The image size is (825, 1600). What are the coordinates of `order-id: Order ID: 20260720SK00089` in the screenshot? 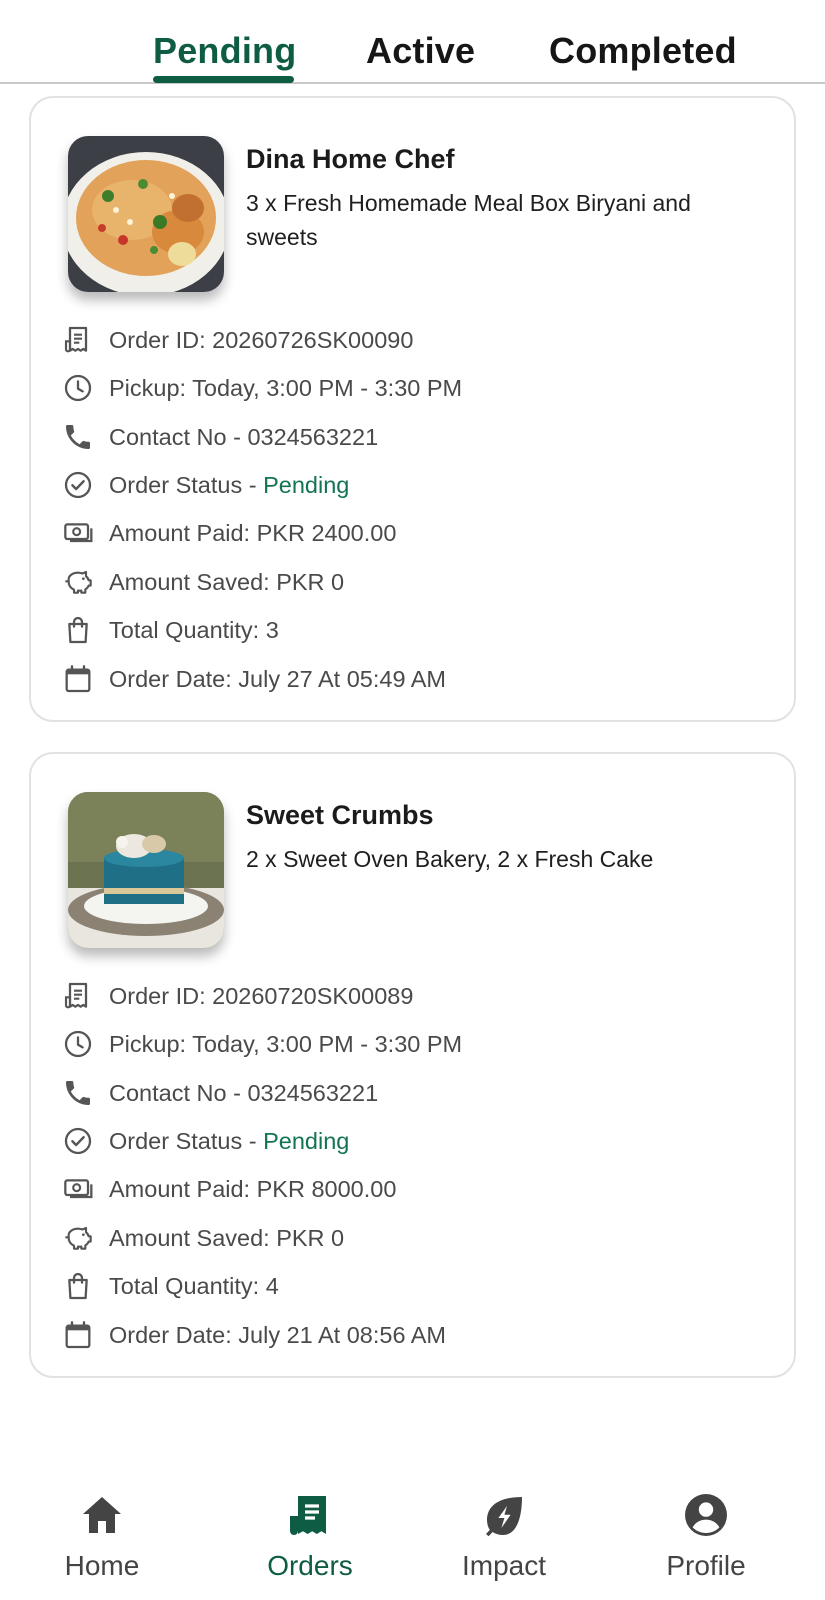 It's located at (261, 995).